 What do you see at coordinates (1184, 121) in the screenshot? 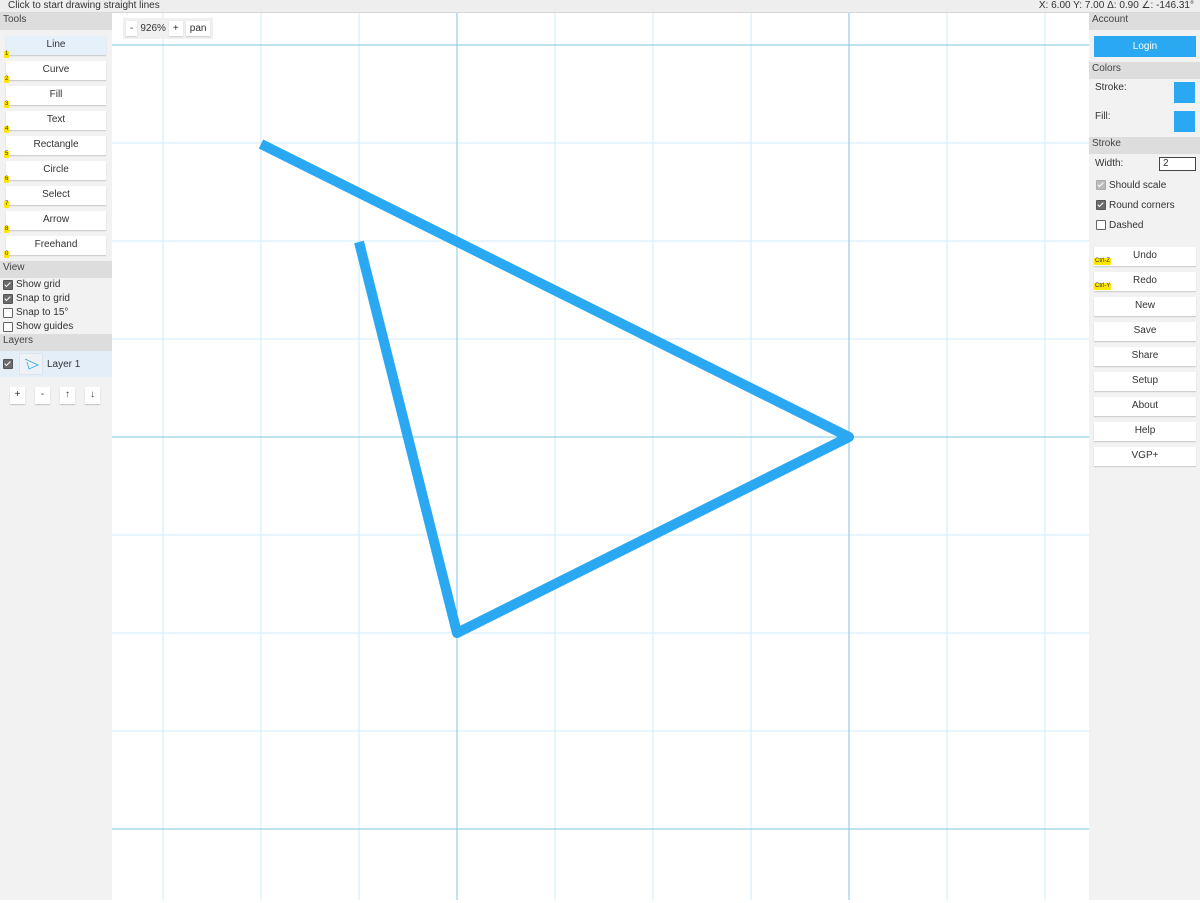
I see `fill-color-swatch` at bounding box center [1184, 121].